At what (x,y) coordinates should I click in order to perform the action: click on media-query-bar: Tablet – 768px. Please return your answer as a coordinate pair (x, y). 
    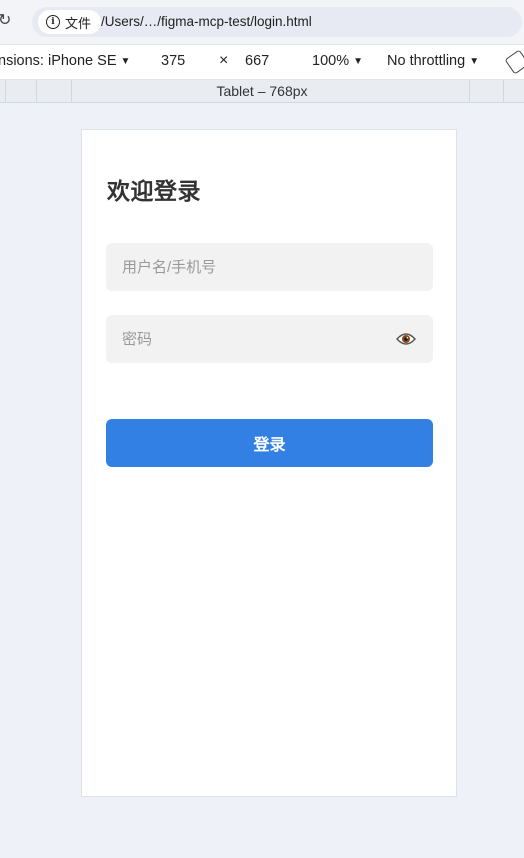
    Looking at the image, I should click on (262, 91).